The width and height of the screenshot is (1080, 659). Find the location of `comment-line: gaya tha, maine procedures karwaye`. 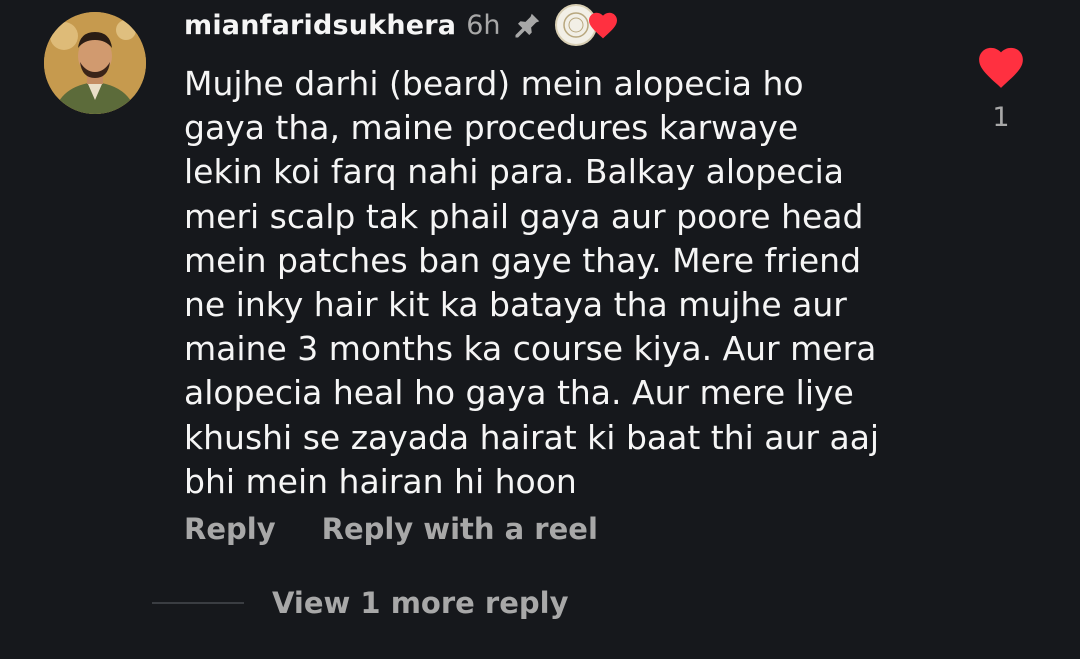

comment-line: gaya tha, maine procedures karwaye is located at coordinates (491, 128).